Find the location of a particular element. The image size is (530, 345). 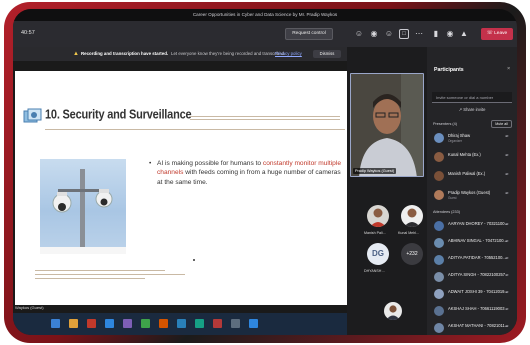

request-control-button: Request control is located at coordinates (309, 34).